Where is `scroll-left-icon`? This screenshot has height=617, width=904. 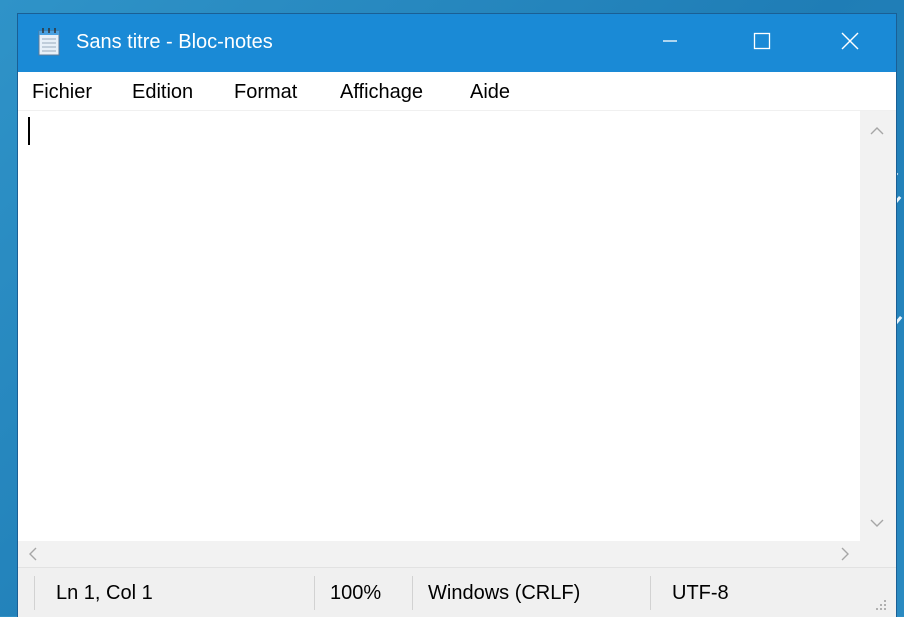 scroll-left-icon is located at coordinates (33, 556).